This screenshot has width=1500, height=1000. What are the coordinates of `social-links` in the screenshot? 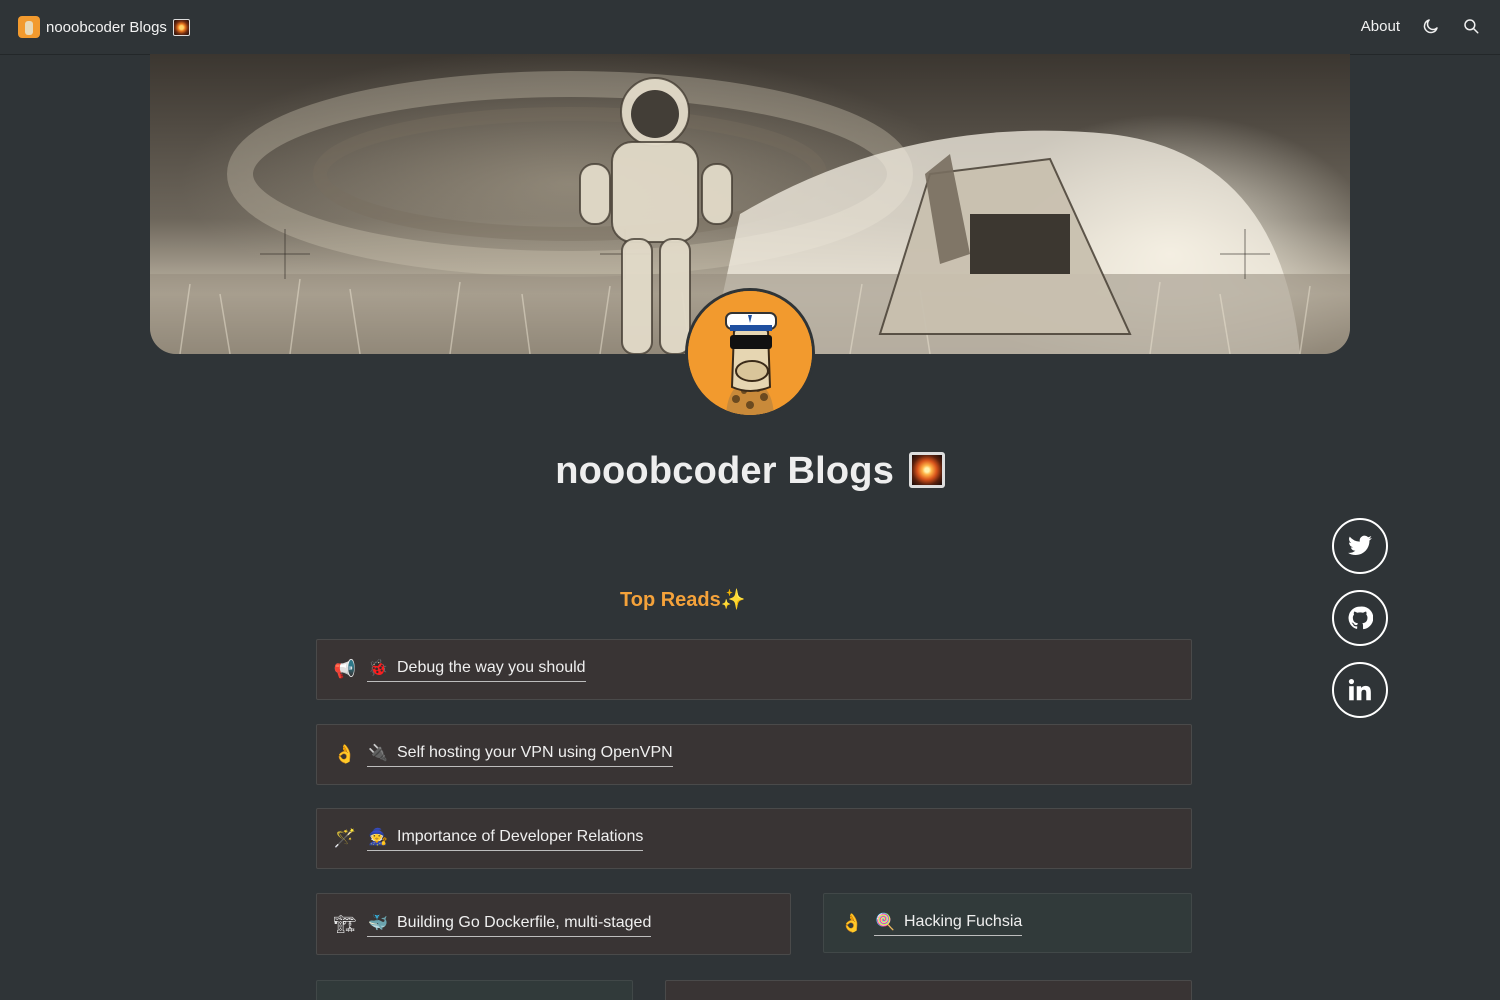 It's located at (1360, 618).